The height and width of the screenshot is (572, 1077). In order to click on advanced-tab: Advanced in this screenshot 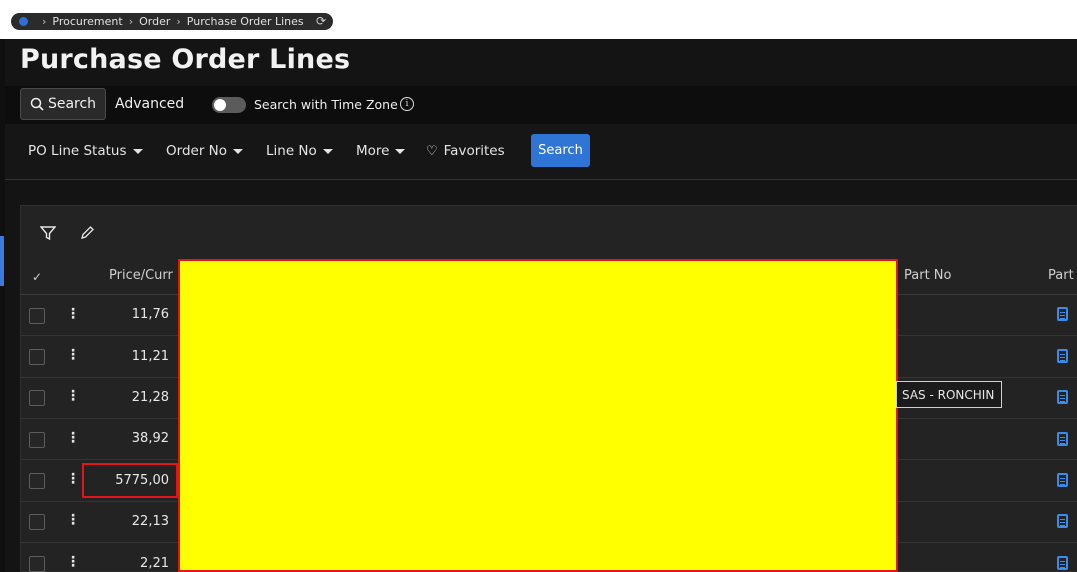, I will do `click(149, 104)`.